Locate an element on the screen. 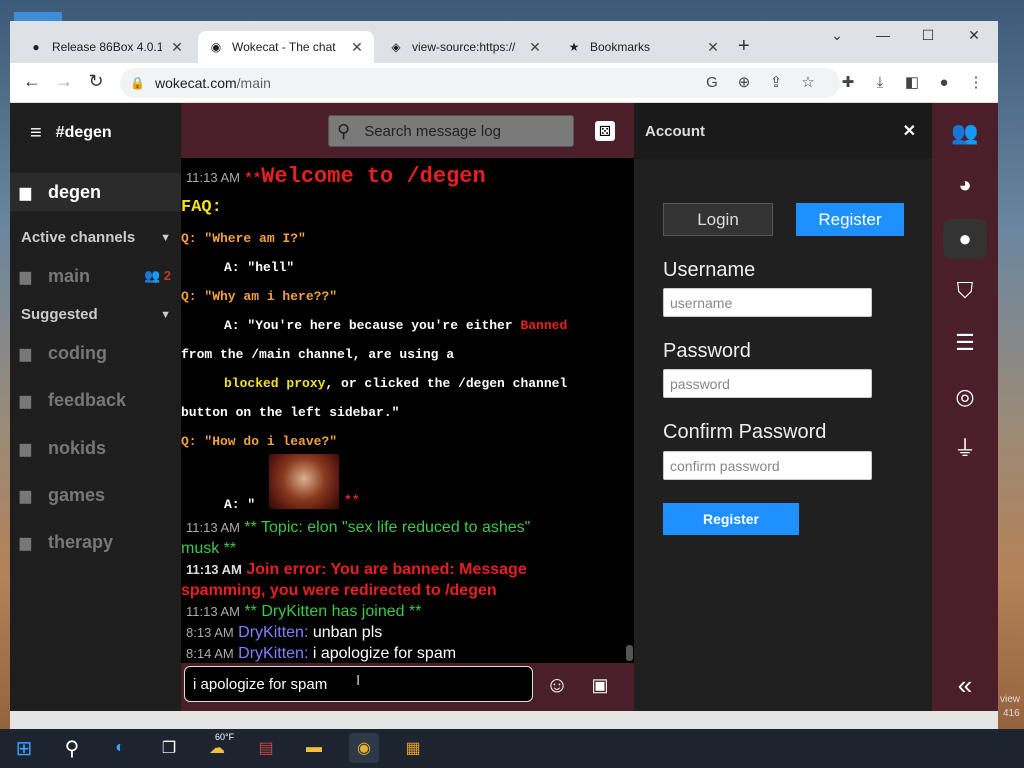 The height and width of the screenshot is (768, 1024). chrome-icon: ◉ is located at coordinates (364, 748).